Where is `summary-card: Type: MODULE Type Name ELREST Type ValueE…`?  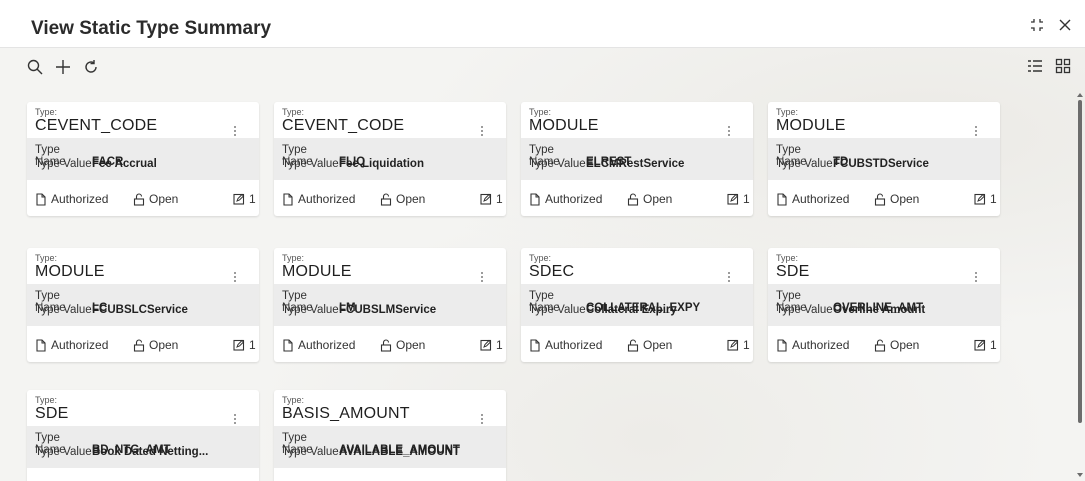
summary-card: Type: MODULE Type Name ELREST Type ValueE… is located at coordinates (637, 159).